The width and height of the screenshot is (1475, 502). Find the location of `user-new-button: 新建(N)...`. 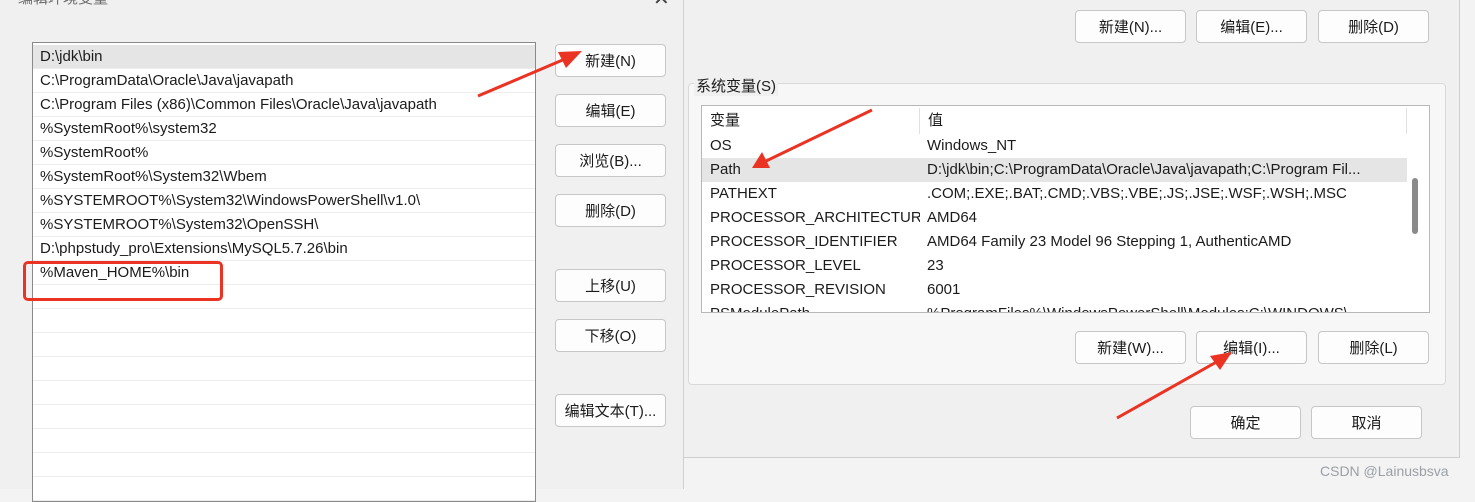

user-new-button: 新建(N)... is located at coordinates (1130, 26).